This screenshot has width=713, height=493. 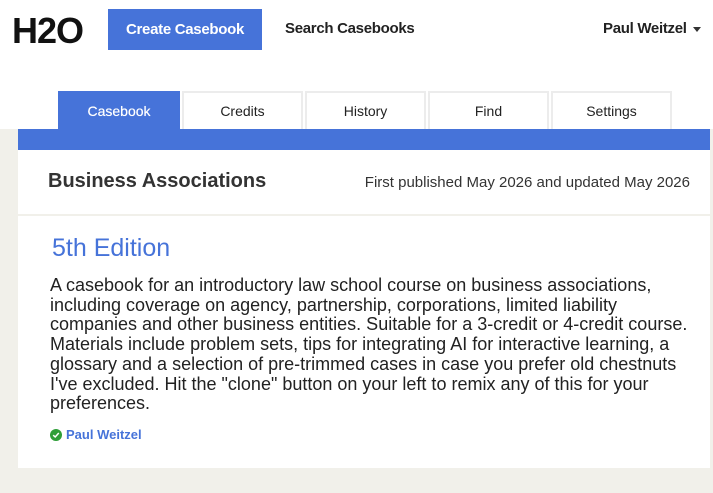 What do you see at coordinates (488, 110) in the screenshot?
I see `tab-find: Find` at bounding box center [488, 110].